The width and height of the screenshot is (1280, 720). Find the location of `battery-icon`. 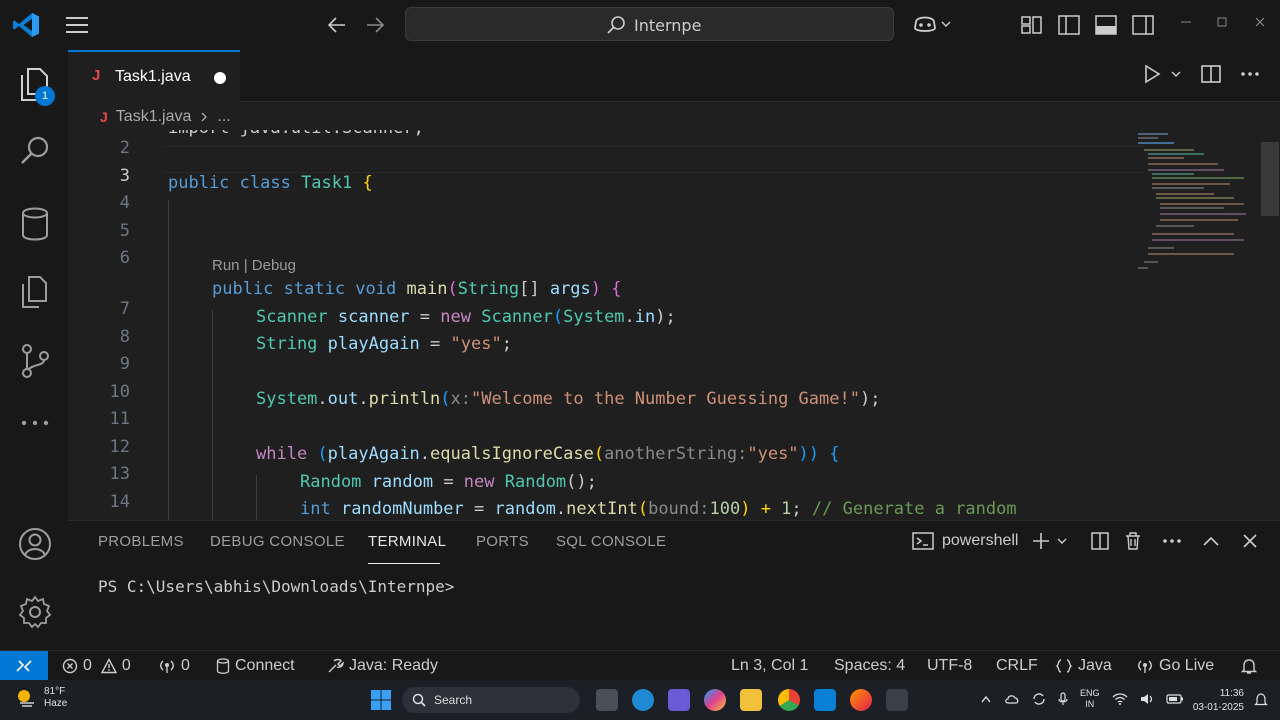

battery-icon is located at coordinates (1174, 699).